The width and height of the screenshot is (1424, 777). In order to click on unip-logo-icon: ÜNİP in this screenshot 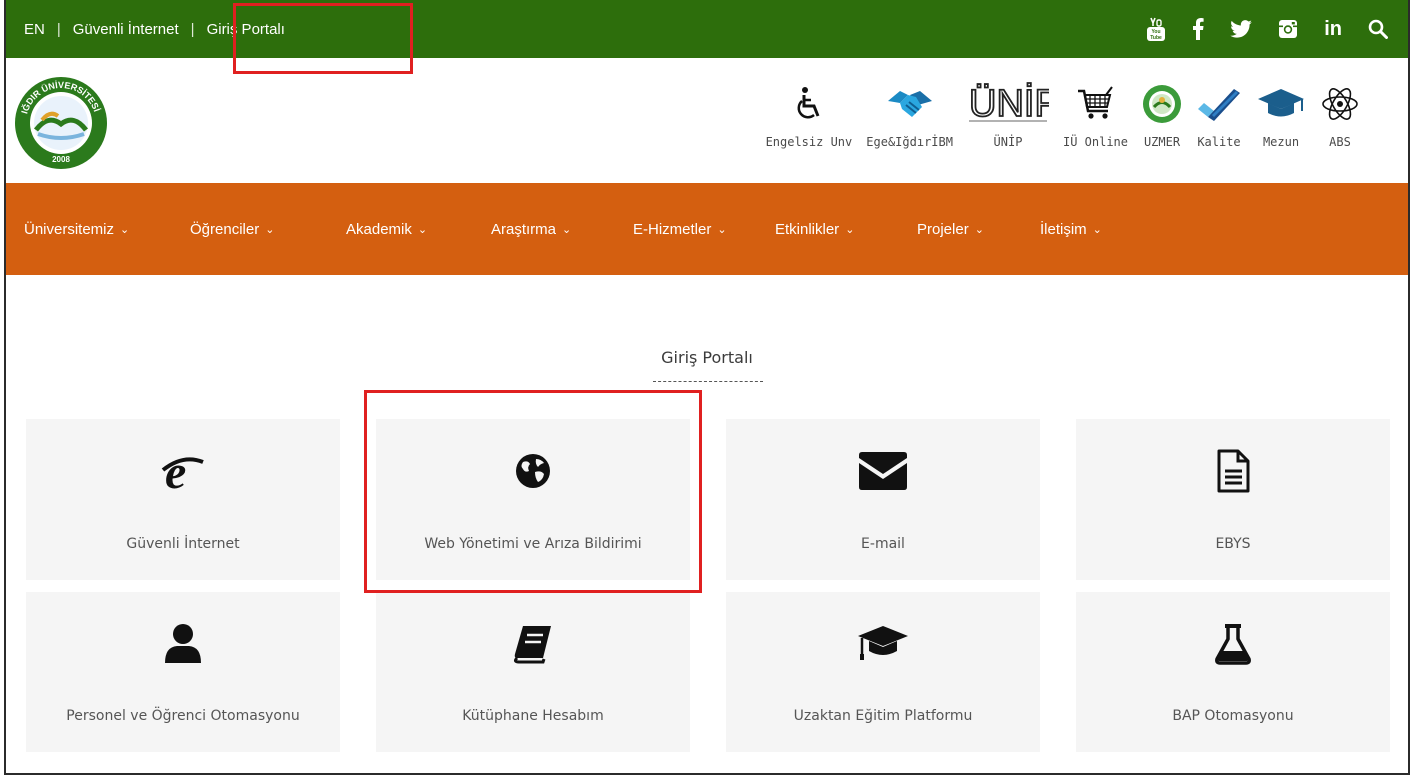, I will do `click(1008, 104)`.